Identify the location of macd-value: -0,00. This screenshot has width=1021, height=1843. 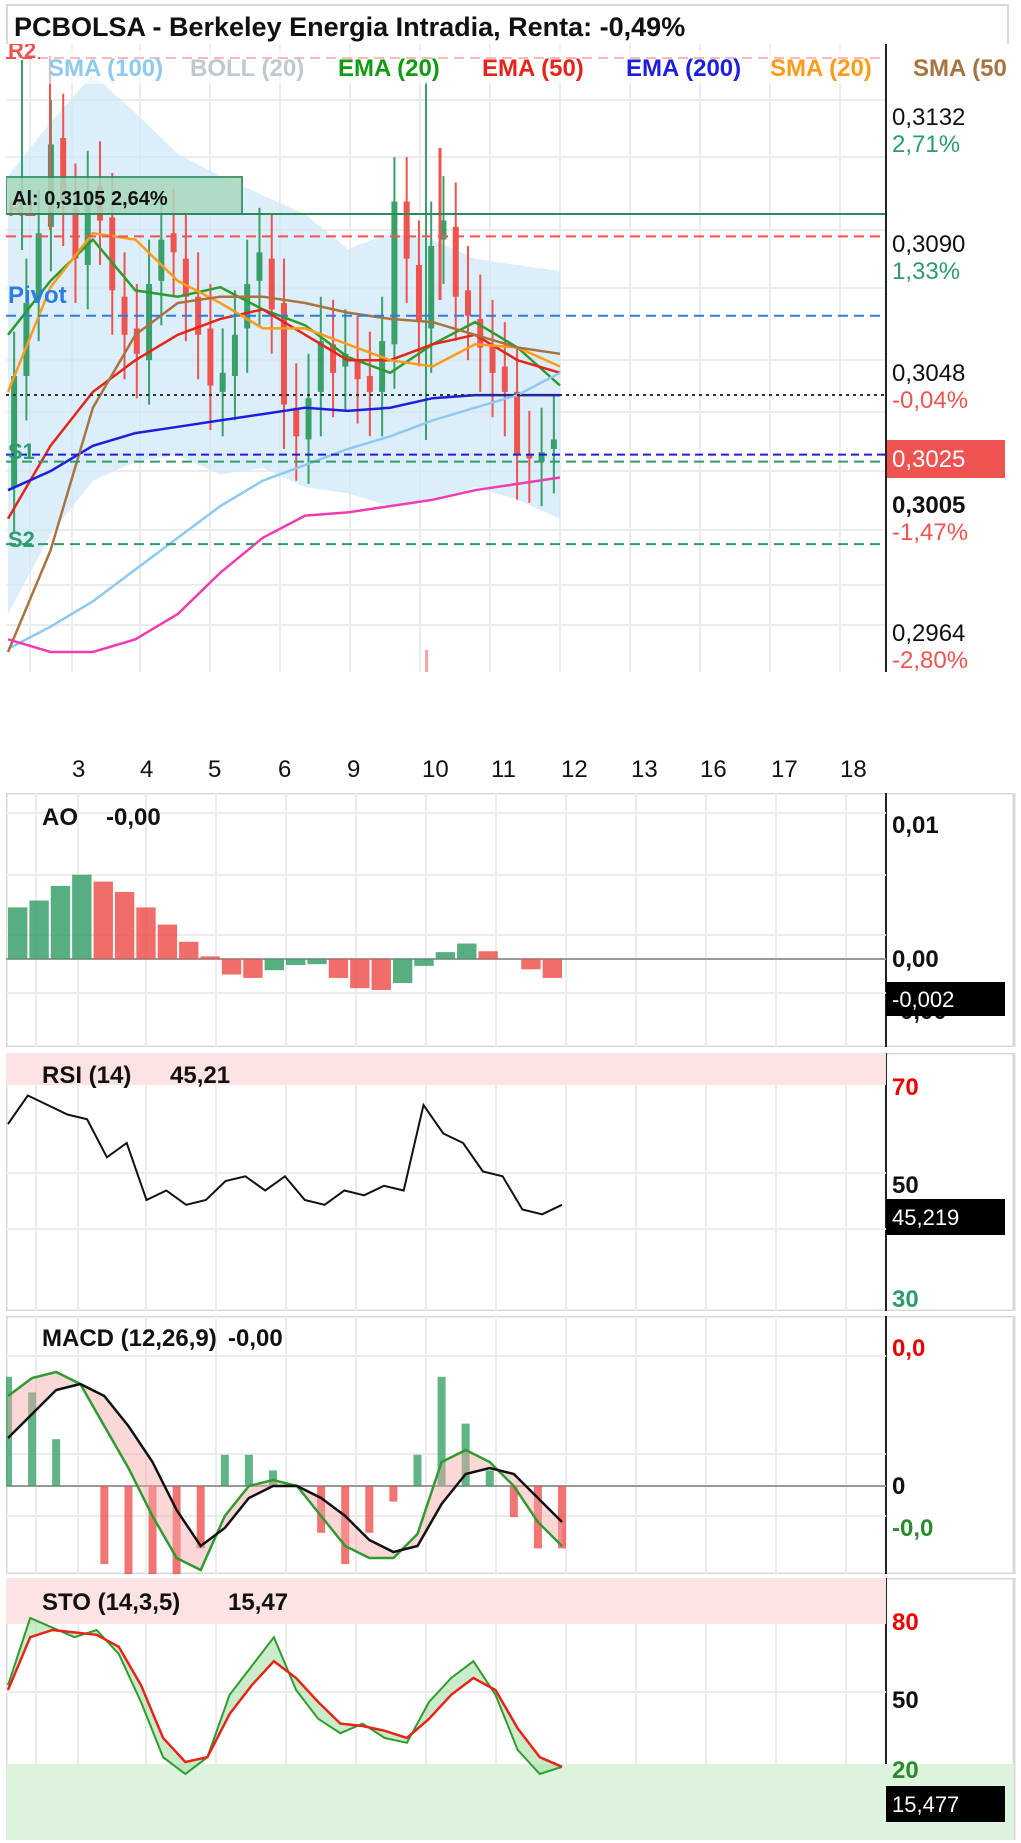
(255, 1338).